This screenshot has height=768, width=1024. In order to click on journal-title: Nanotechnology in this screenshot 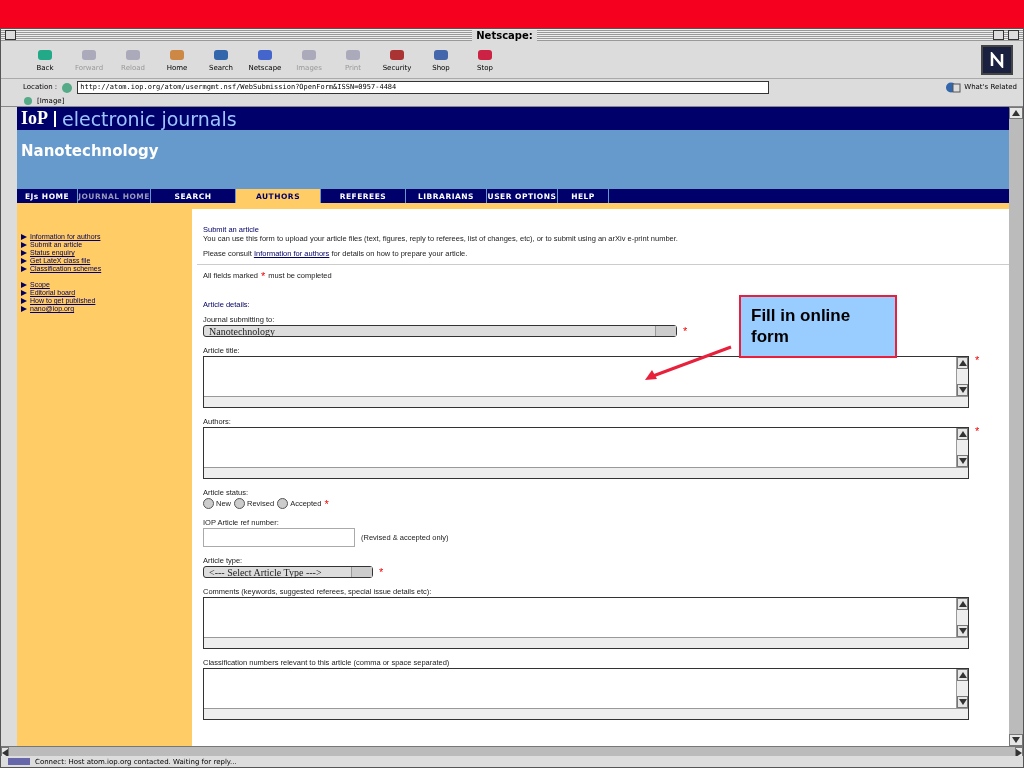, I will do `click(90, 150)`.